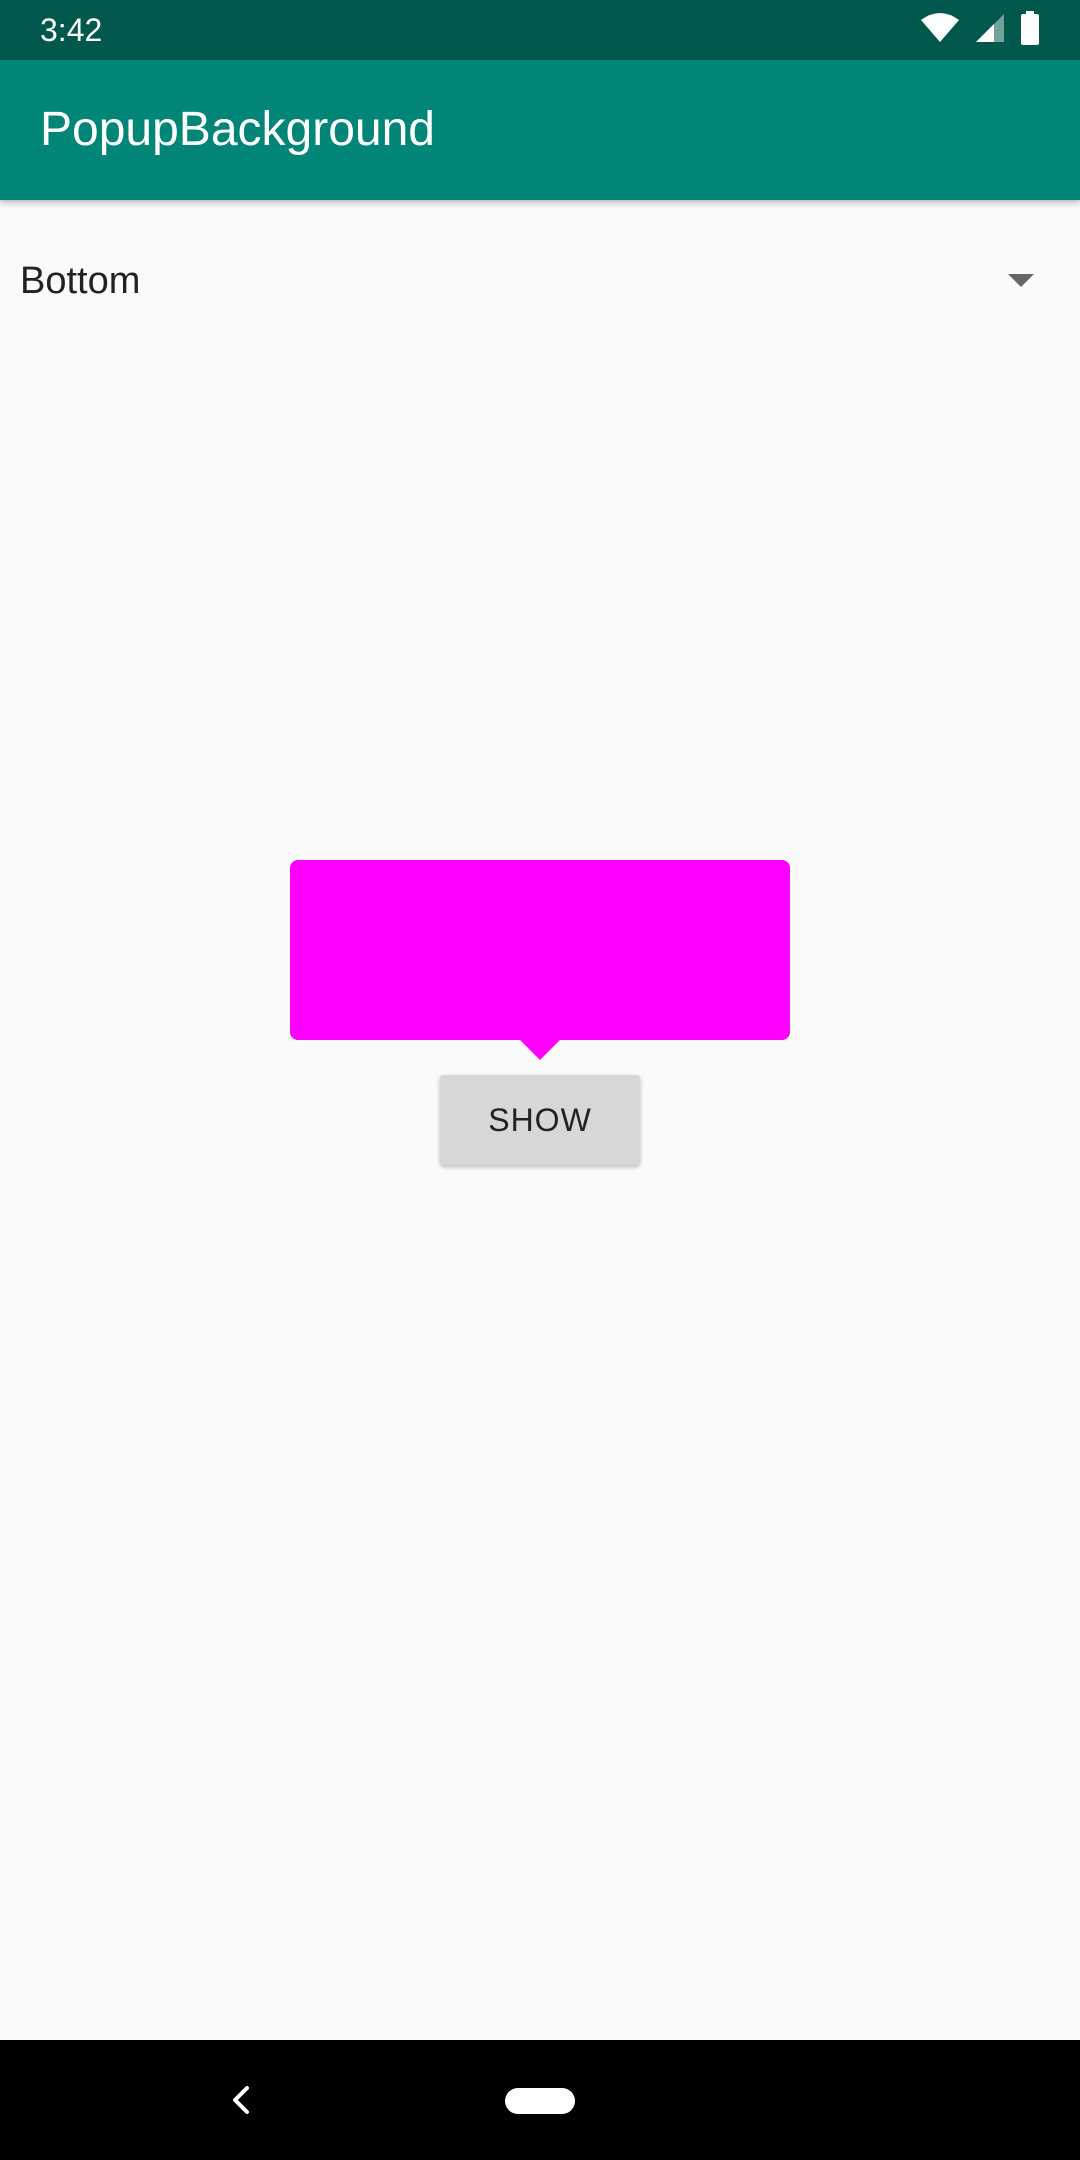 This screenshot has height=2160, width=1080. I want to click on battery-icon, so click(1030, 30).